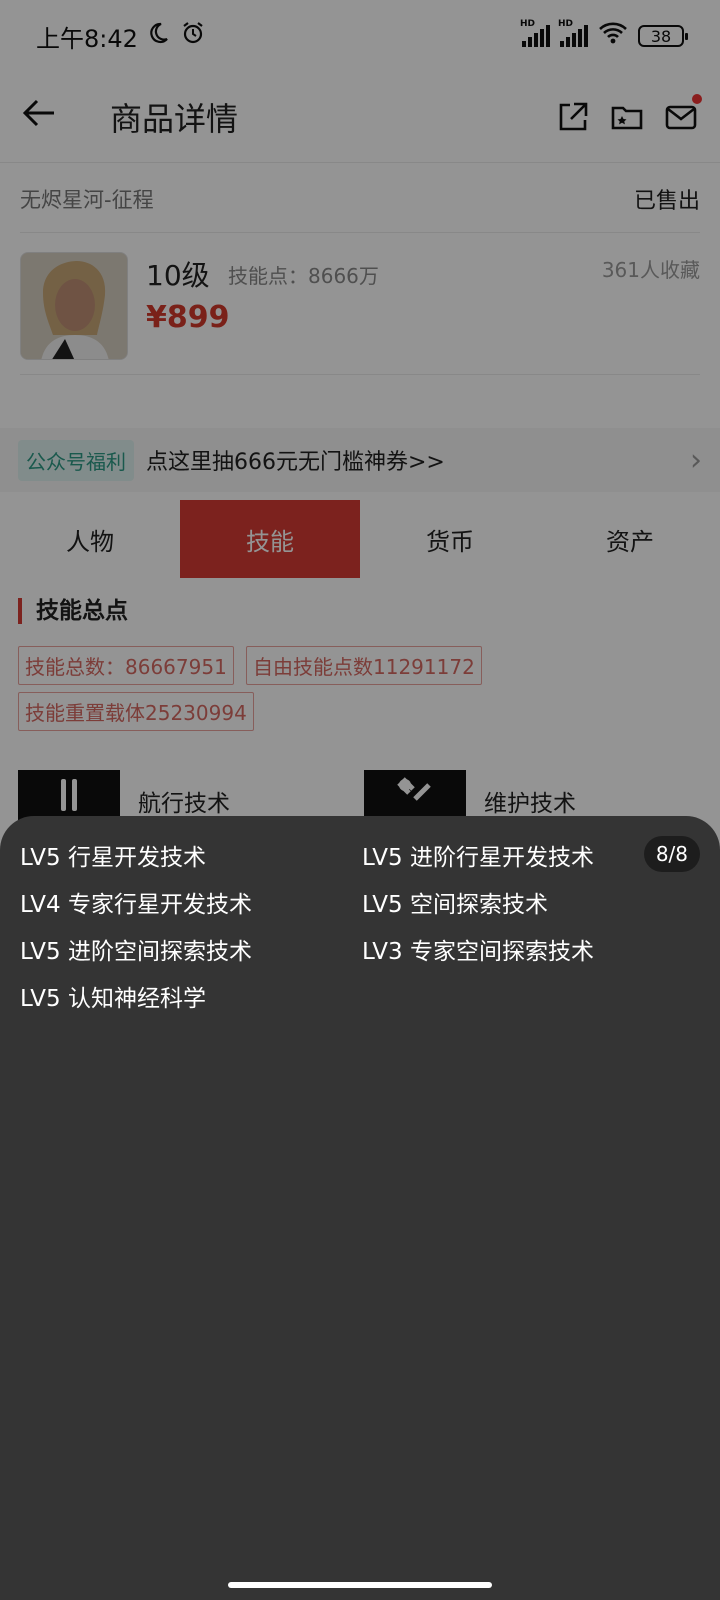 This screenshot has height=1600, width=720. I want to click on skill-item: LV5 行星开发技术, so click(113, 858).